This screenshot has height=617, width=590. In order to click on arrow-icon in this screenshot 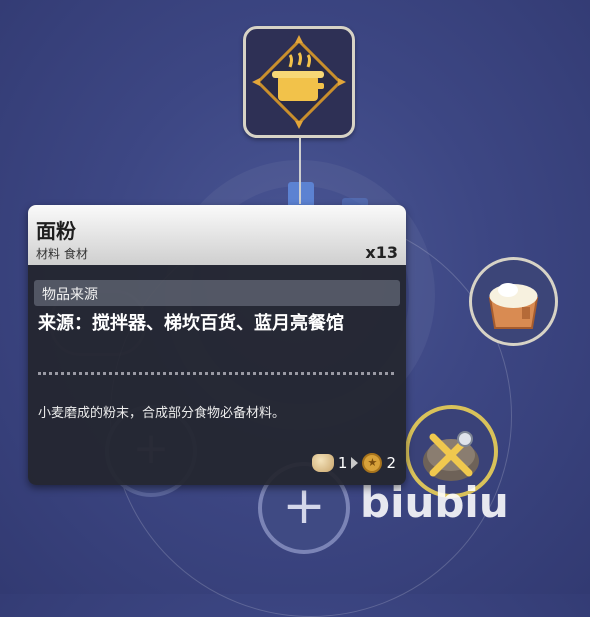, I will do `click(355, 463)`.